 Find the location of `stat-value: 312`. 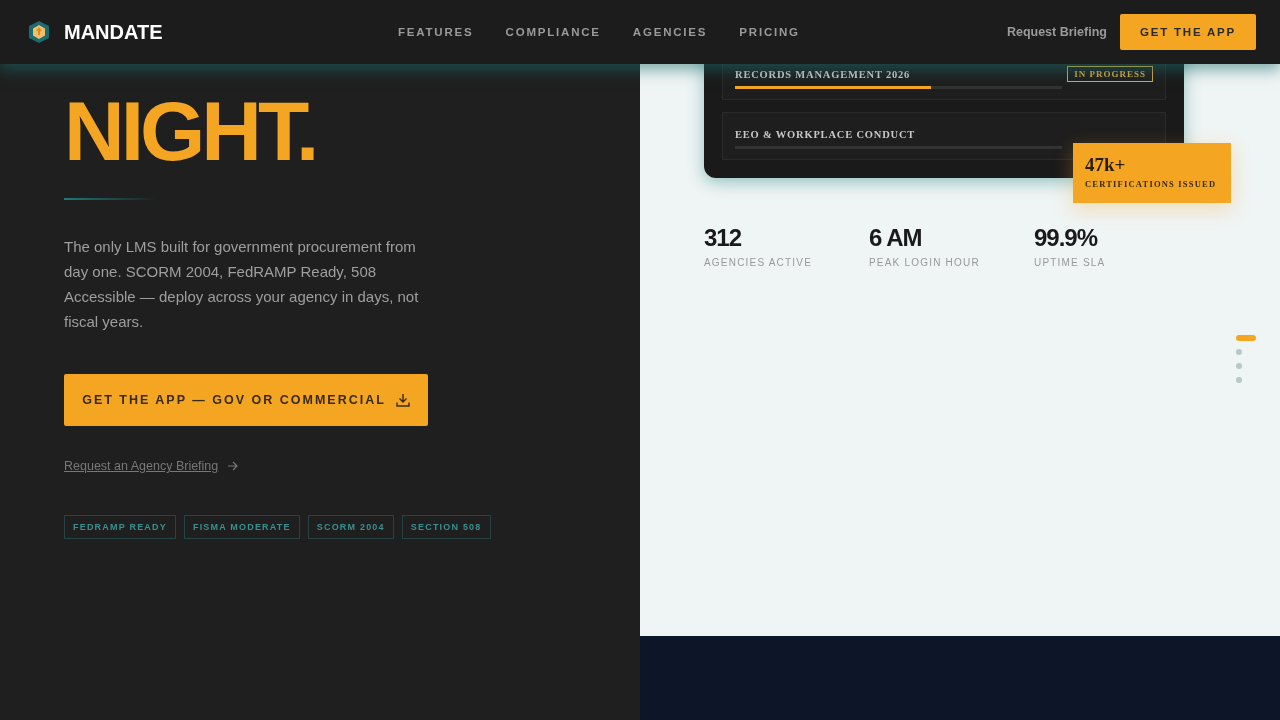

stat-value: 312 is located at coordinates (723, 238).